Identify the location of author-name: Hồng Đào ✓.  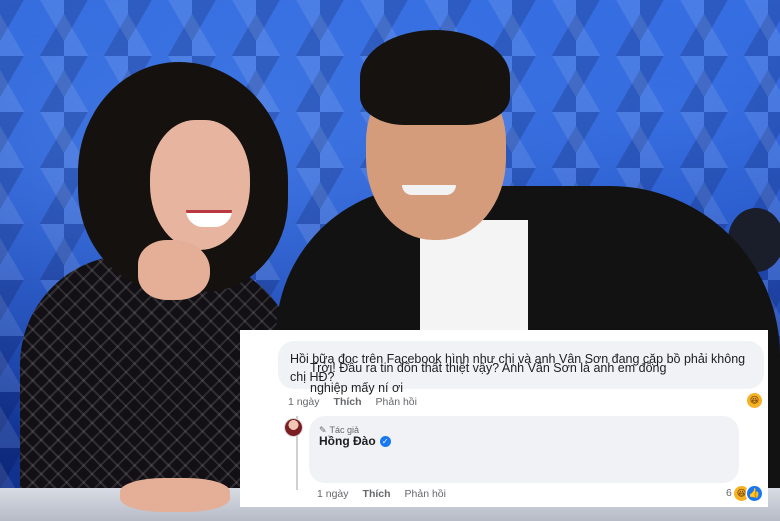
(355, 441).